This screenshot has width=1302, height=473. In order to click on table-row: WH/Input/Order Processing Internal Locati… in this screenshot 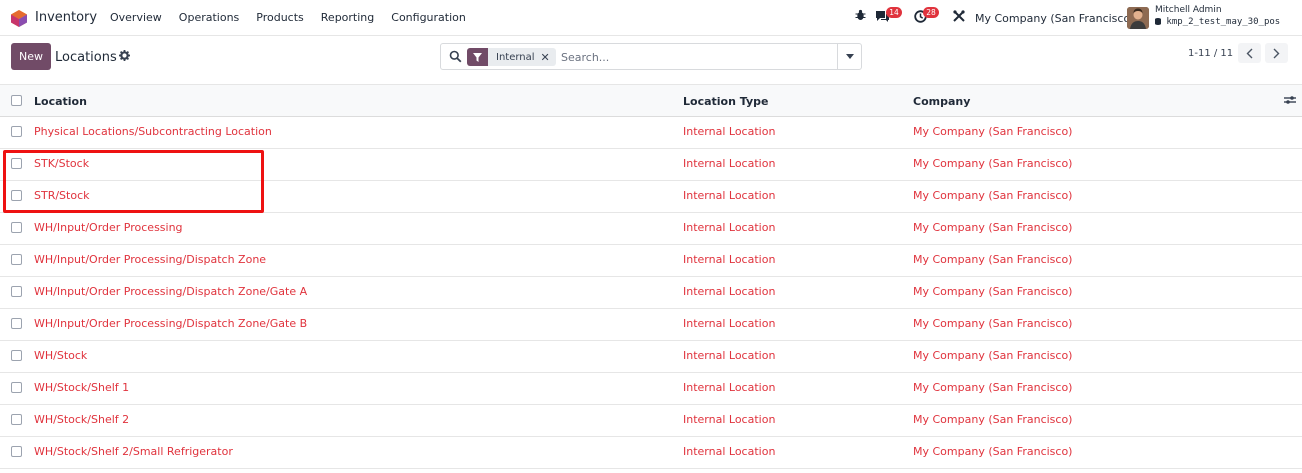, I will do `click(651, 229)`.